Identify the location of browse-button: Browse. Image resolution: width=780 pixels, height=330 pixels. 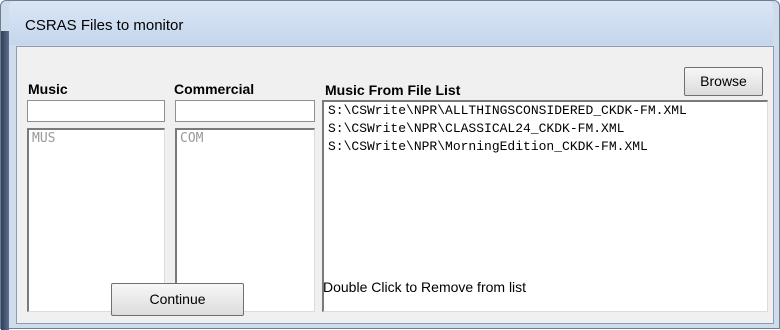
(723, 81).